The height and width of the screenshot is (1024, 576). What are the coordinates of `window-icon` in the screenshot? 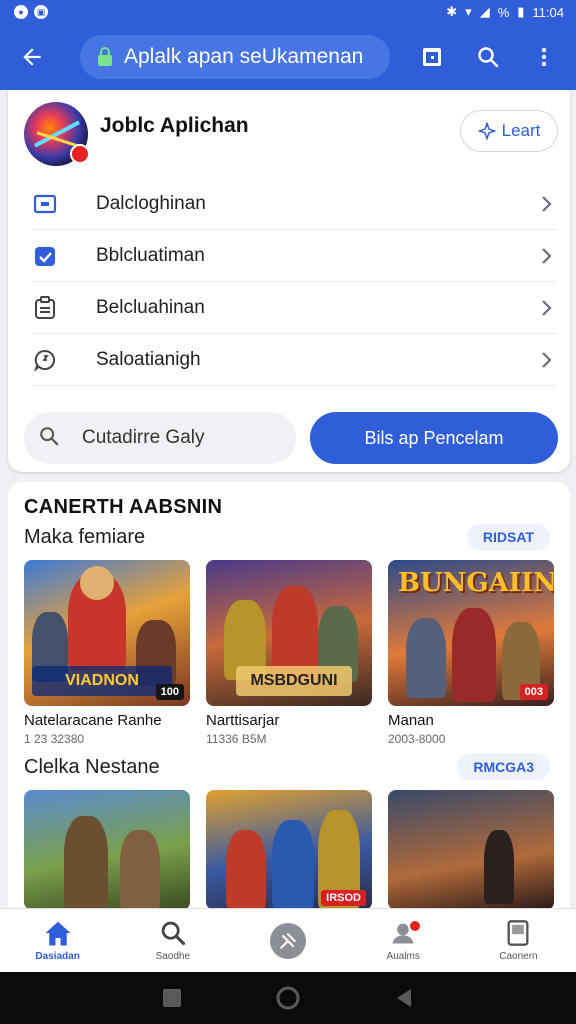 It's located at (45, 204).